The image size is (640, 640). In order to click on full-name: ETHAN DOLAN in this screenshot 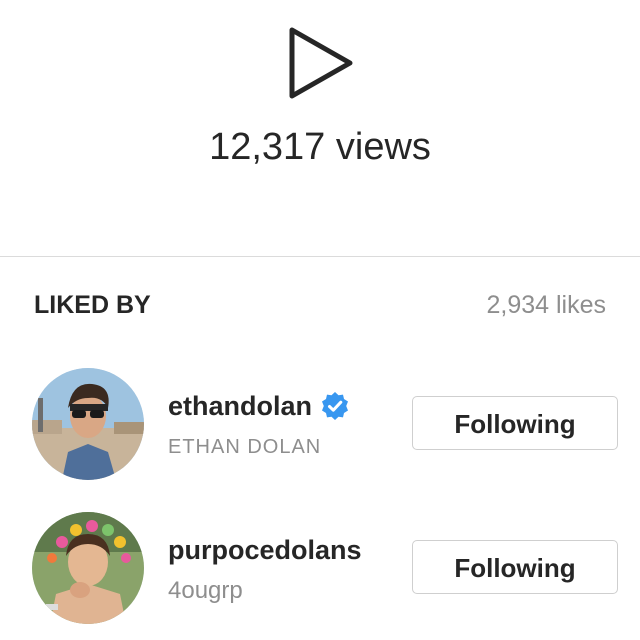, I will do `click(245, 447)`.